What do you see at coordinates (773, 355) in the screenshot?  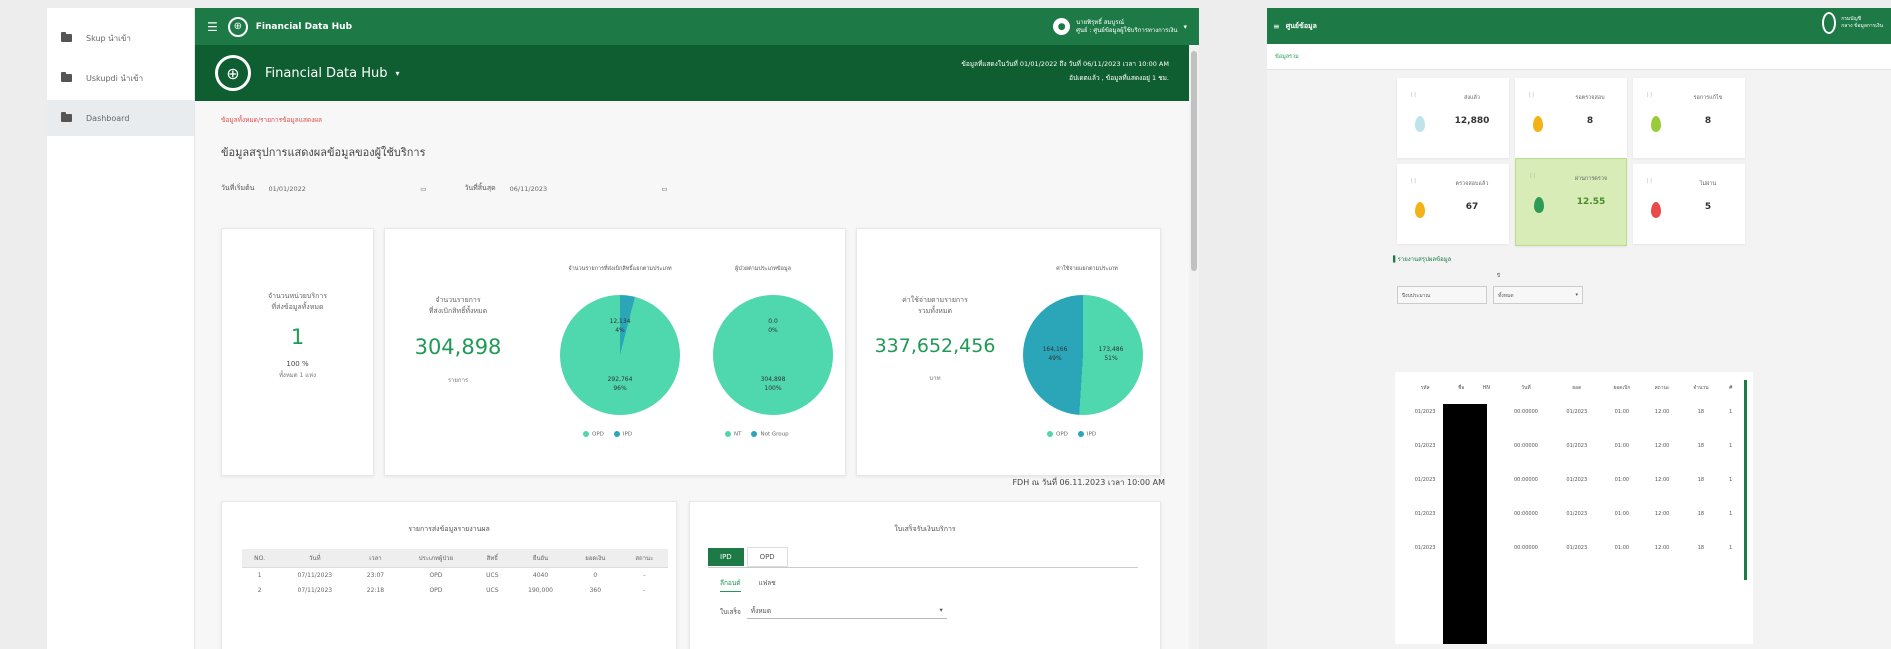 I see `patient-type-pie: 0.0 0% 304,898 100%` at bounding box center [773, 355].